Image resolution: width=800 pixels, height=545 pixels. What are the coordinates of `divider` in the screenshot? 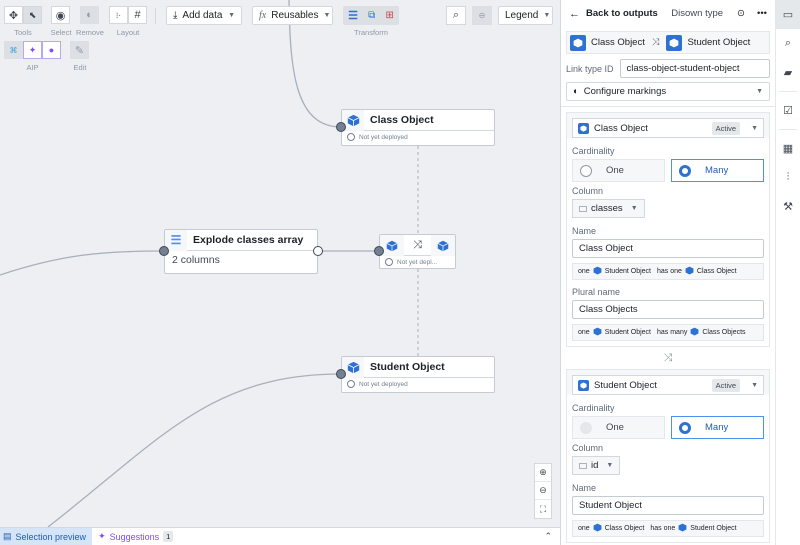 It's located at (668, 106).